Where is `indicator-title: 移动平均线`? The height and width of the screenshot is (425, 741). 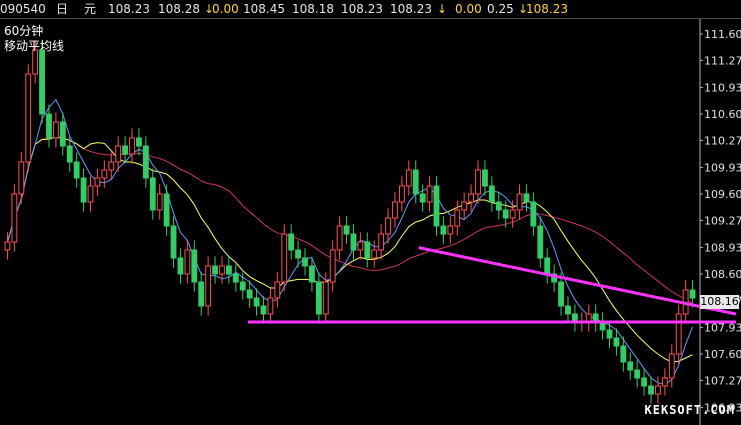 indicator-title: 移动平均线 is located at coordinates (34, 46).